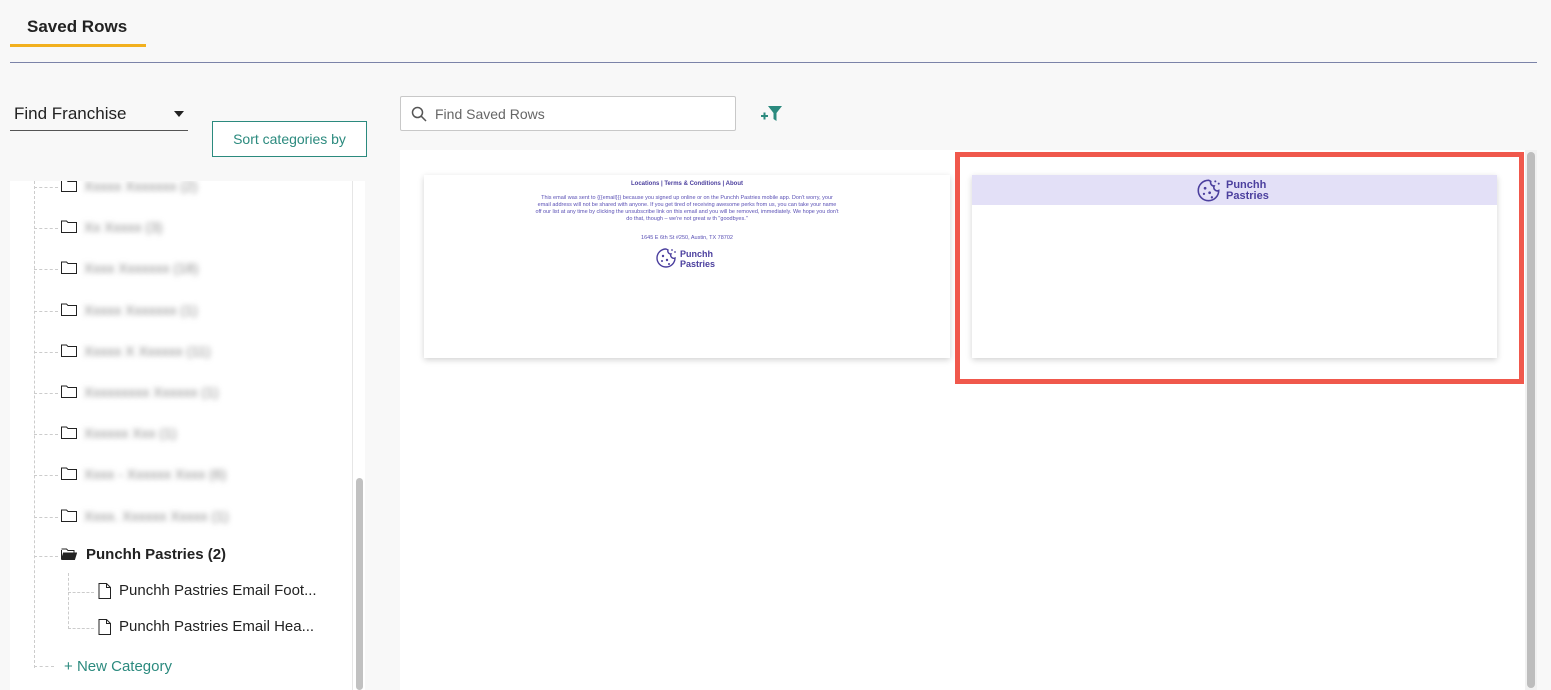 Image resolution: width=1551 pixels, height=690 pixels. What do you see at coordinates (78, 45) in the screenshot?
I see `tab-active-indicator` at bounding box center [78, 45].